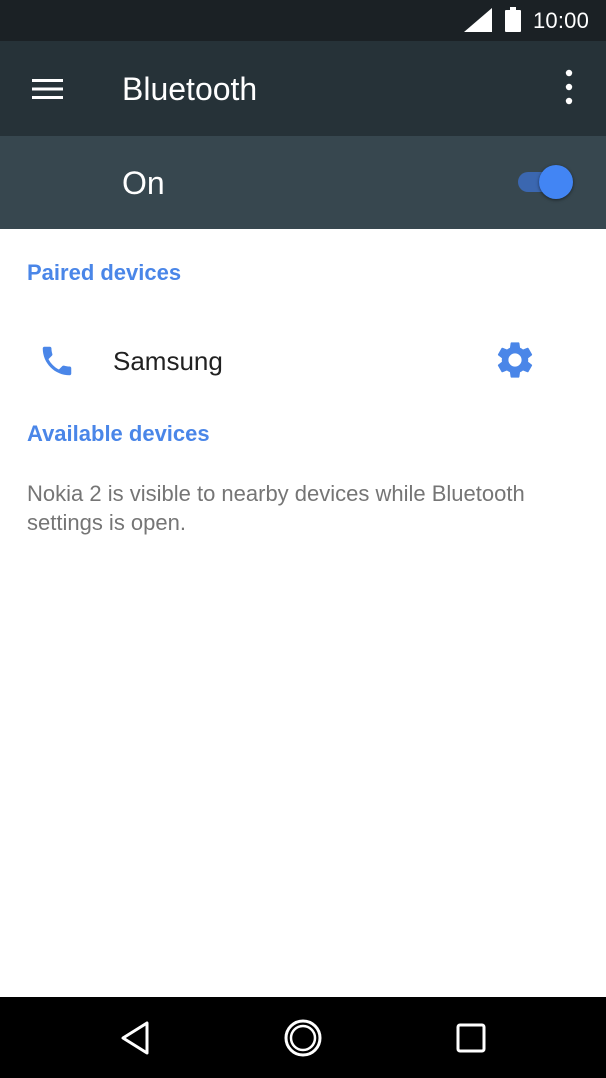  I want to click on gear-icon, so click(515, 360).